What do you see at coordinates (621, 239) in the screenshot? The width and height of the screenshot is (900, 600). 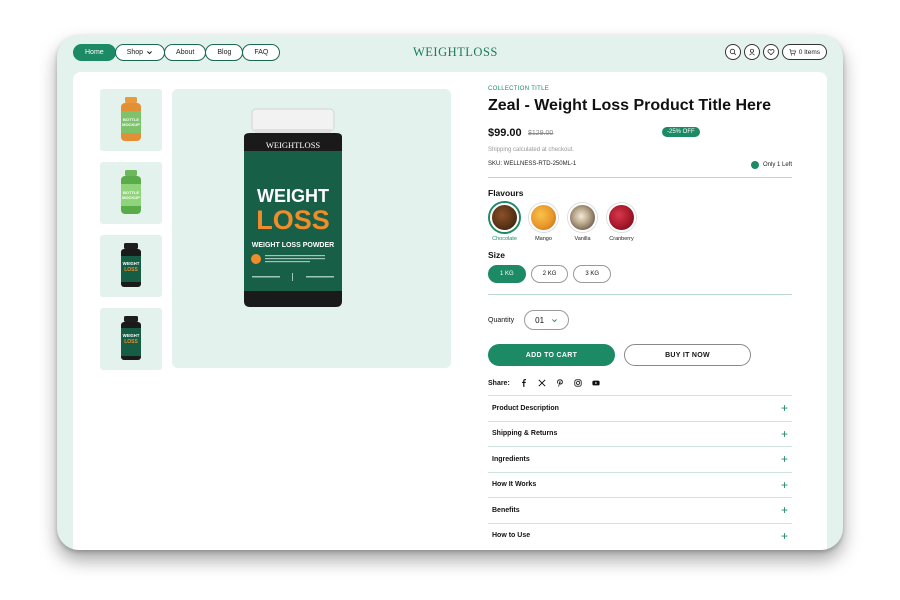 I see `flavour-cranberry-label: Cranberry` at bounding box center [621, 239].